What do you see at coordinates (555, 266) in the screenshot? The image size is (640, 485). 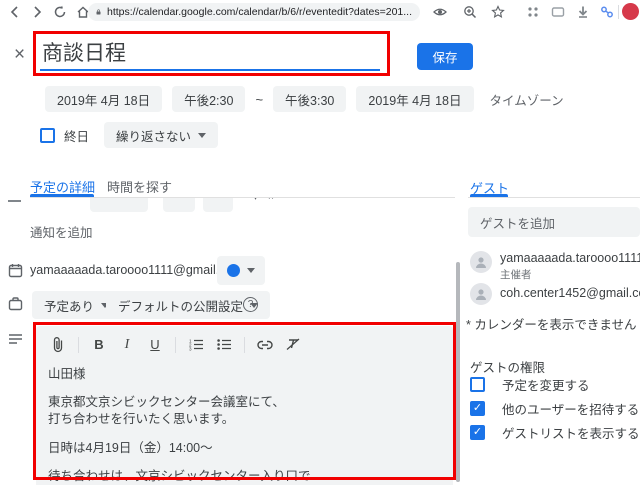 I see `guest-list-item: yamaaaaada.taroooo1111@gmail.com 主催者` at bounding box center [555, 266].